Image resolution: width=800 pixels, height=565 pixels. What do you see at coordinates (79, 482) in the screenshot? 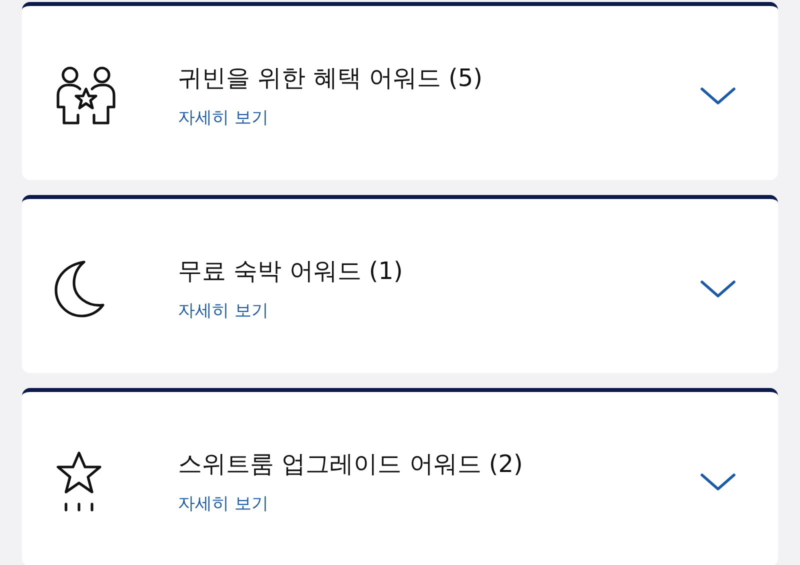
I see `star-icon` at bounding box center [79, 482].